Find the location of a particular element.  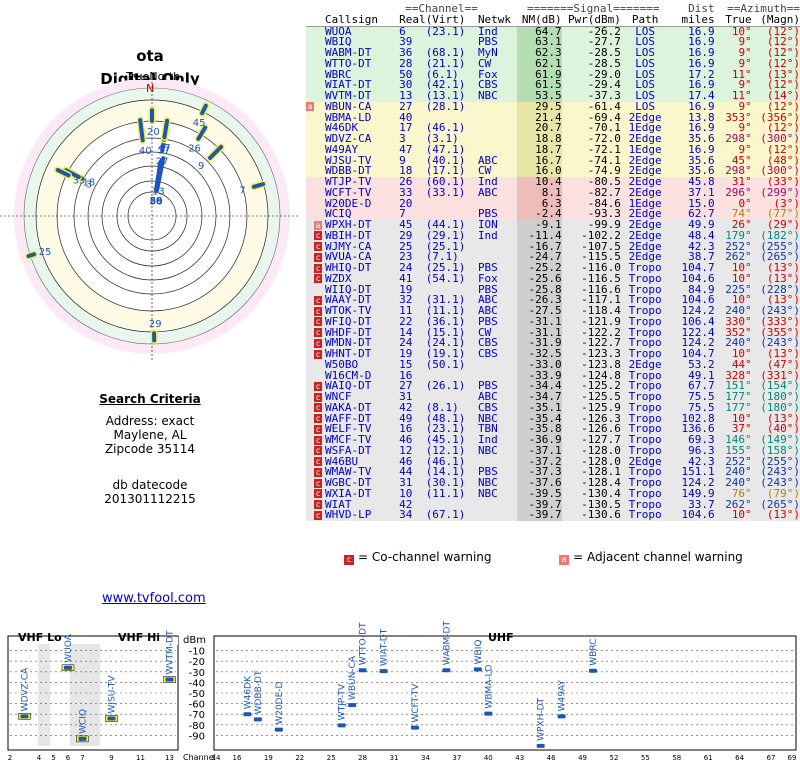

virtual-channel-cell: (23.1) is located at coordinates (445, 31).